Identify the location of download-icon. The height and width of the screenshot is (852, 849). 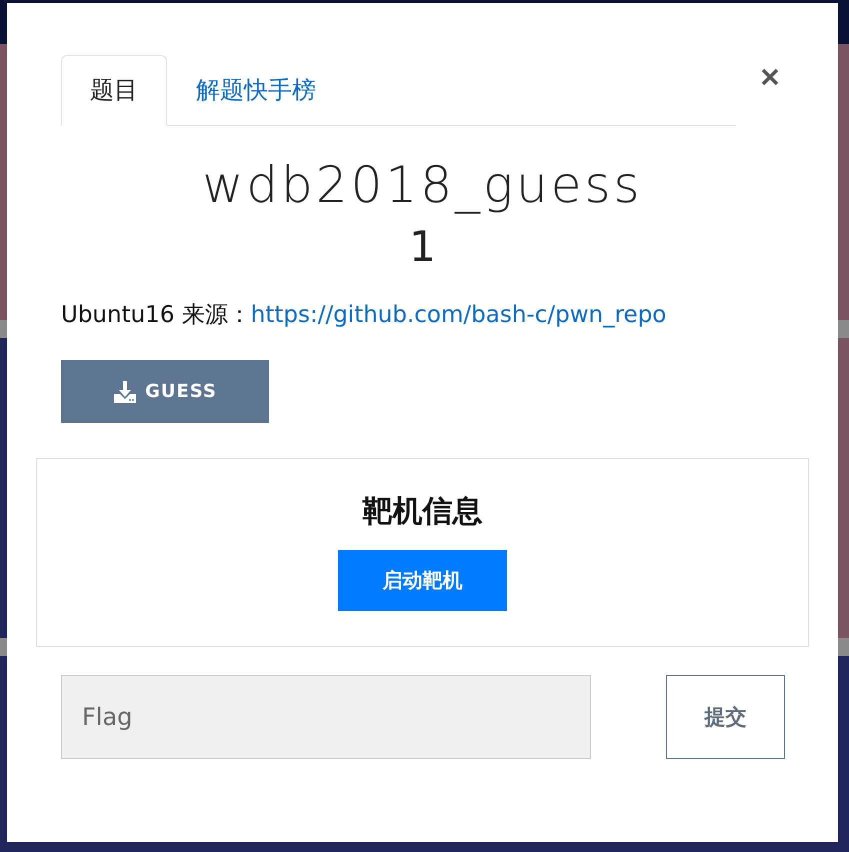
(125, 392).